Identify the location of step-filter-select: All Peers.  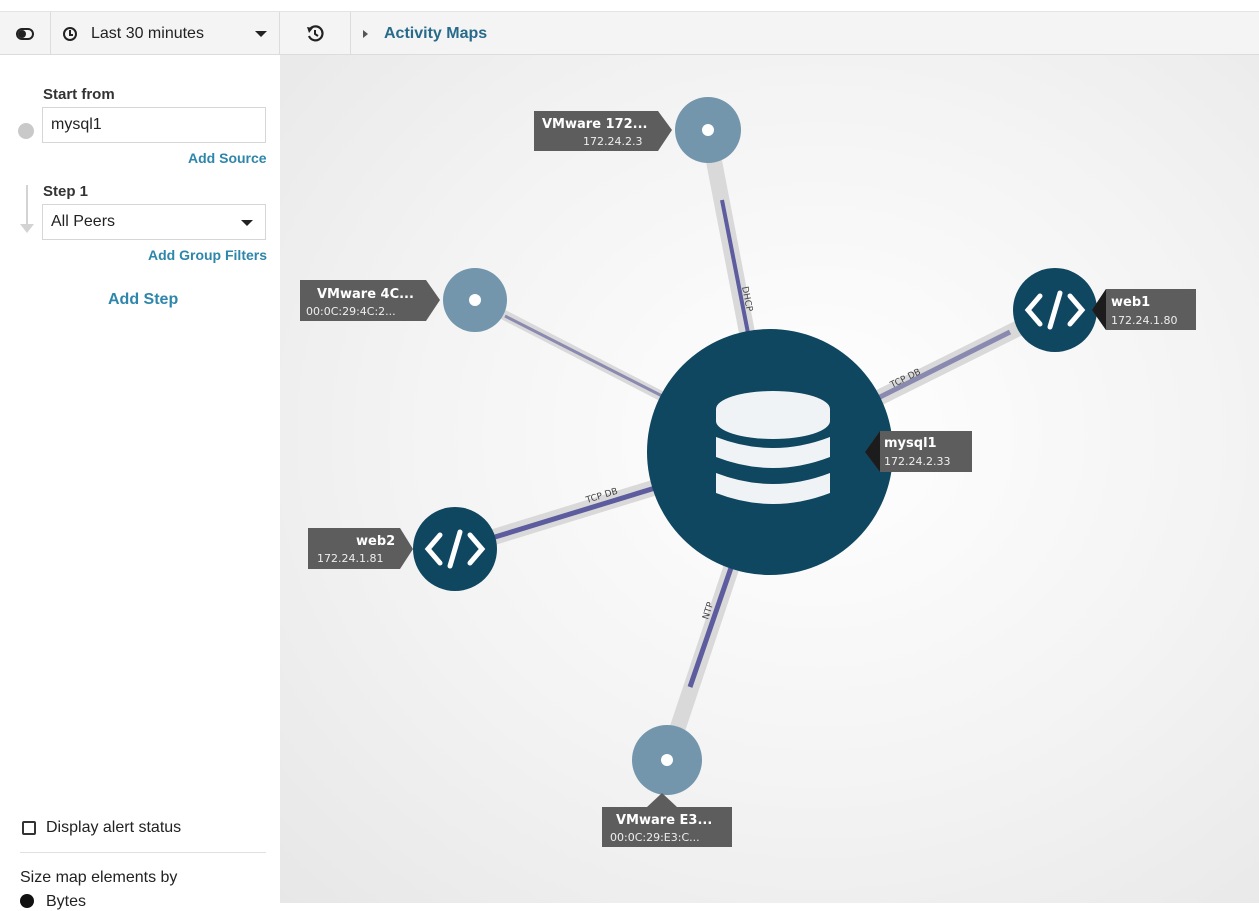
(154, 222).